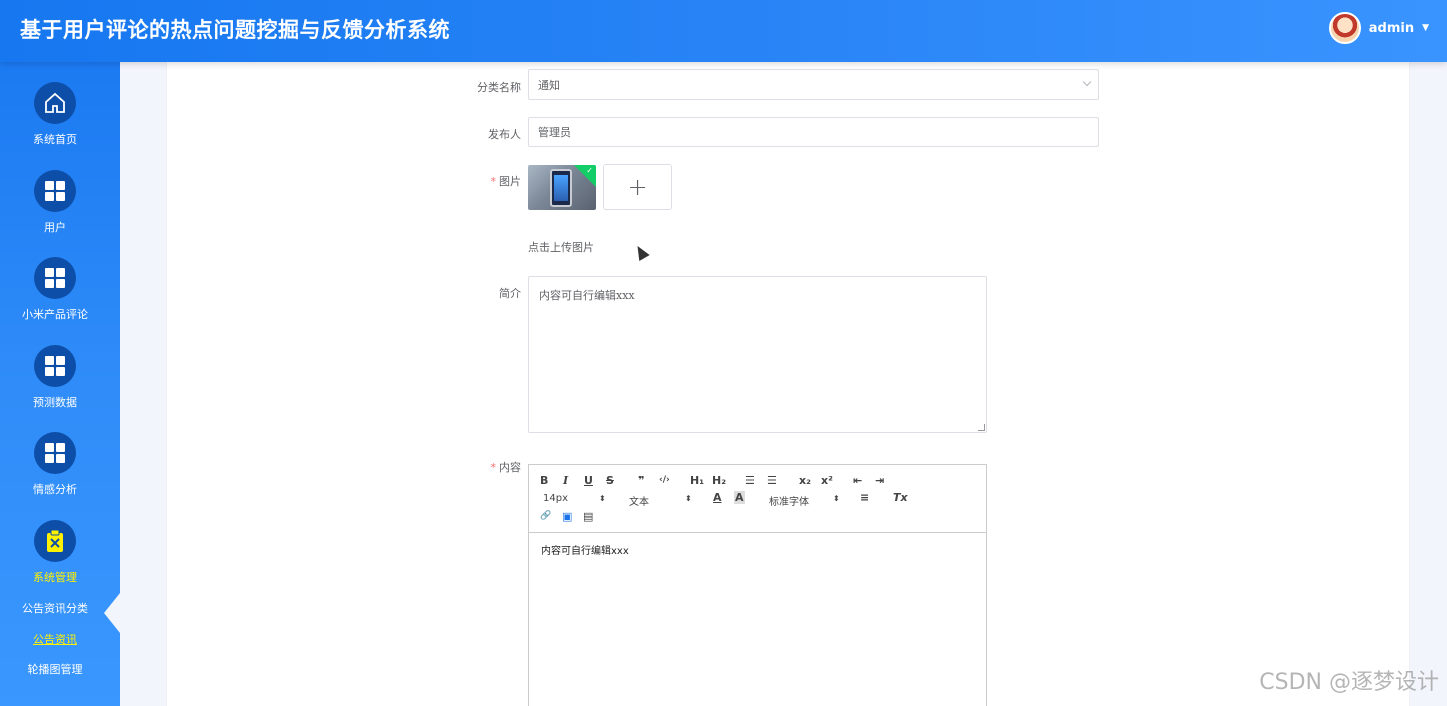 Image resolution: width=1447 pixels, height=706 pixels. What do you see at coordinates (588, 480) in the screenshot?
I see `underline-button: U` at bounding box center [588, 480].